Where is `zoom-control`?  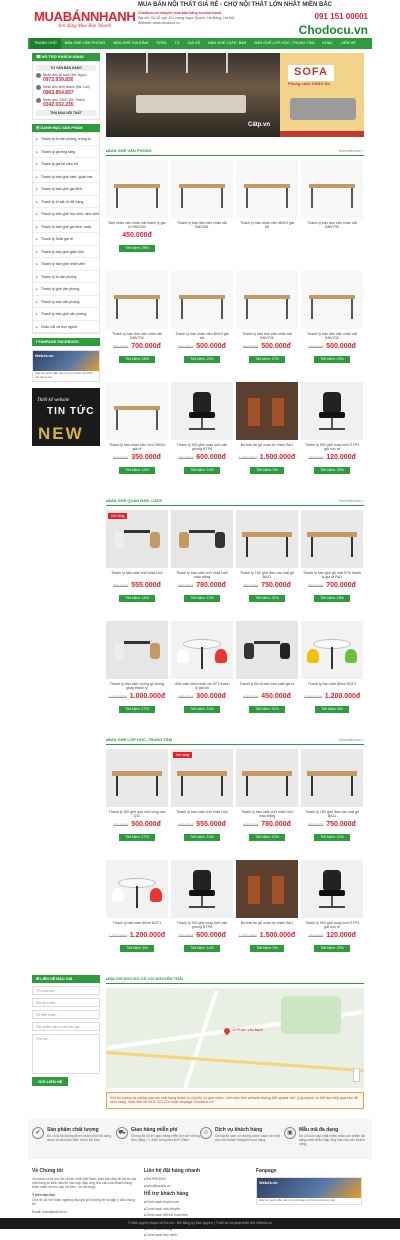
zoom-control is located at coordinates (356, 1075).